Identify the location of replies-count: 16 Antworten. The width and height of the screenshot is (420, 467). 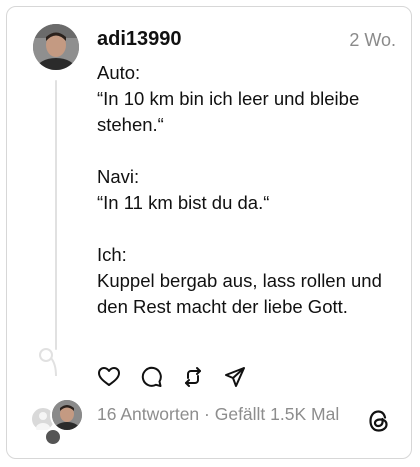
(148, 414).